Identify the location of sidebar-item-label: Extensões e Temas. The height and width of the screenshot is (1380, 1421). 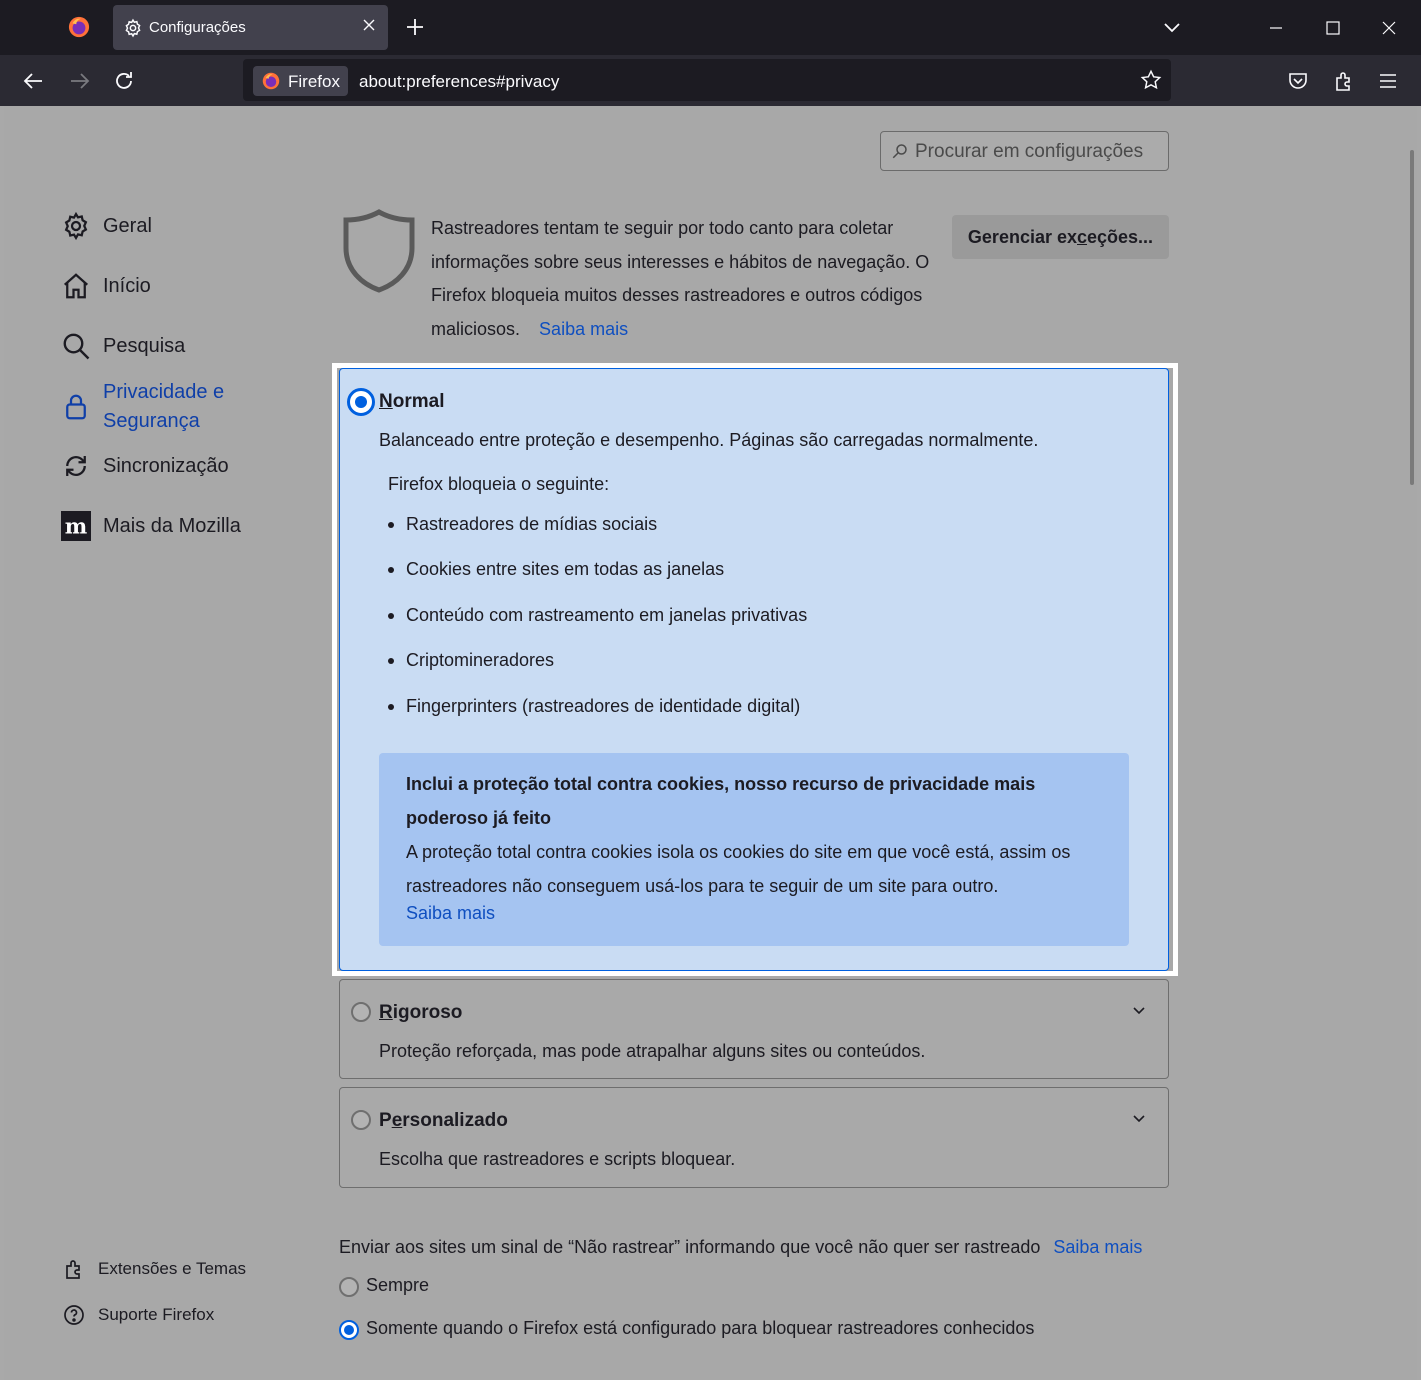
(172, 1268).